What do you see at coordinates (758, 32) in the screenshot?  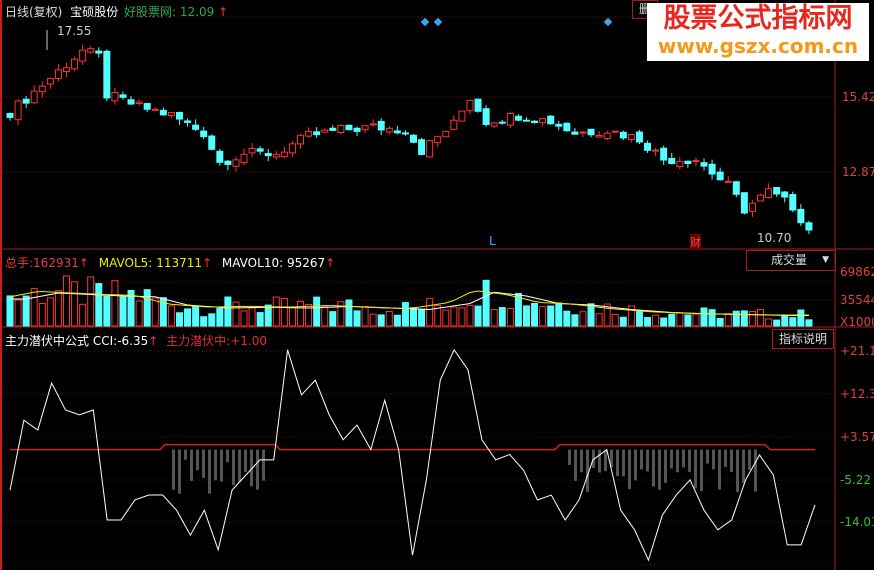 I see `watermark: 股票公式指标网 www.gszx.com.cn` at bounding box center [758, 32].